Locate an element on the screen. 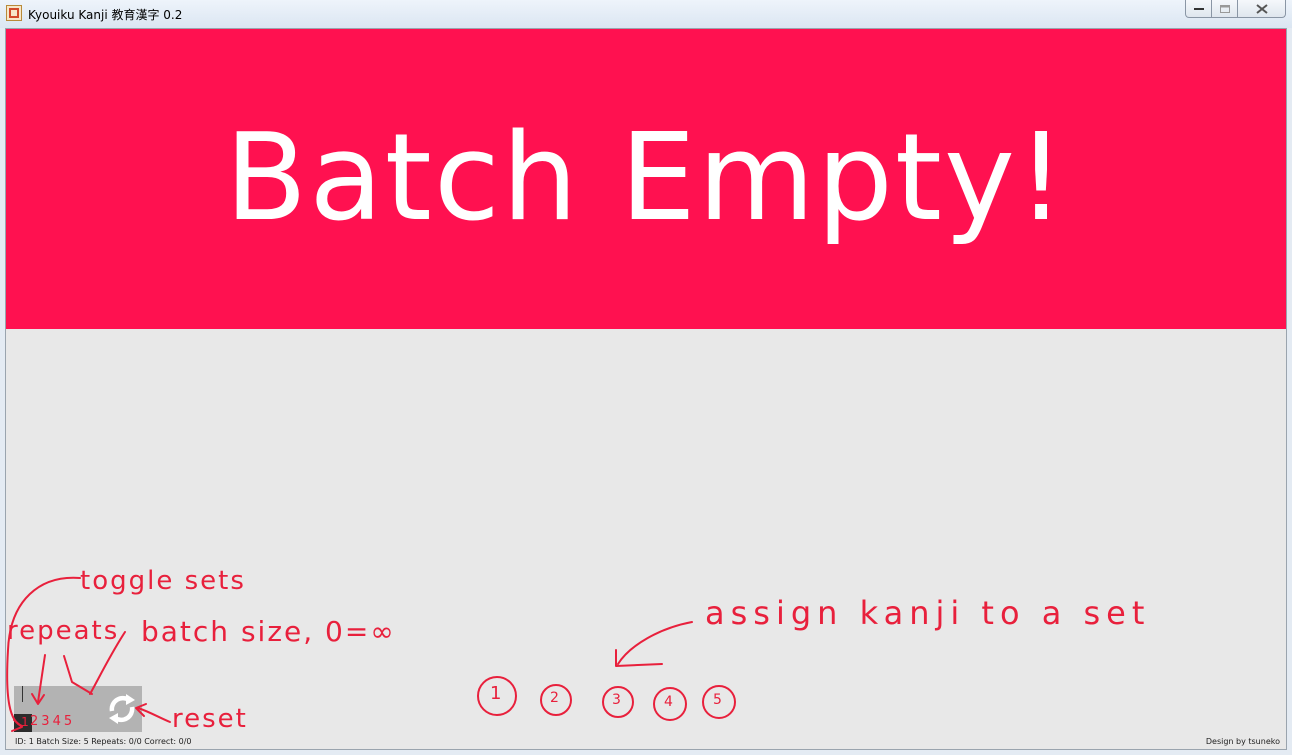 Image resolution: width=1292 pixels, height=755 pixels. maximize-icon is located at coordinates (1224, 8).